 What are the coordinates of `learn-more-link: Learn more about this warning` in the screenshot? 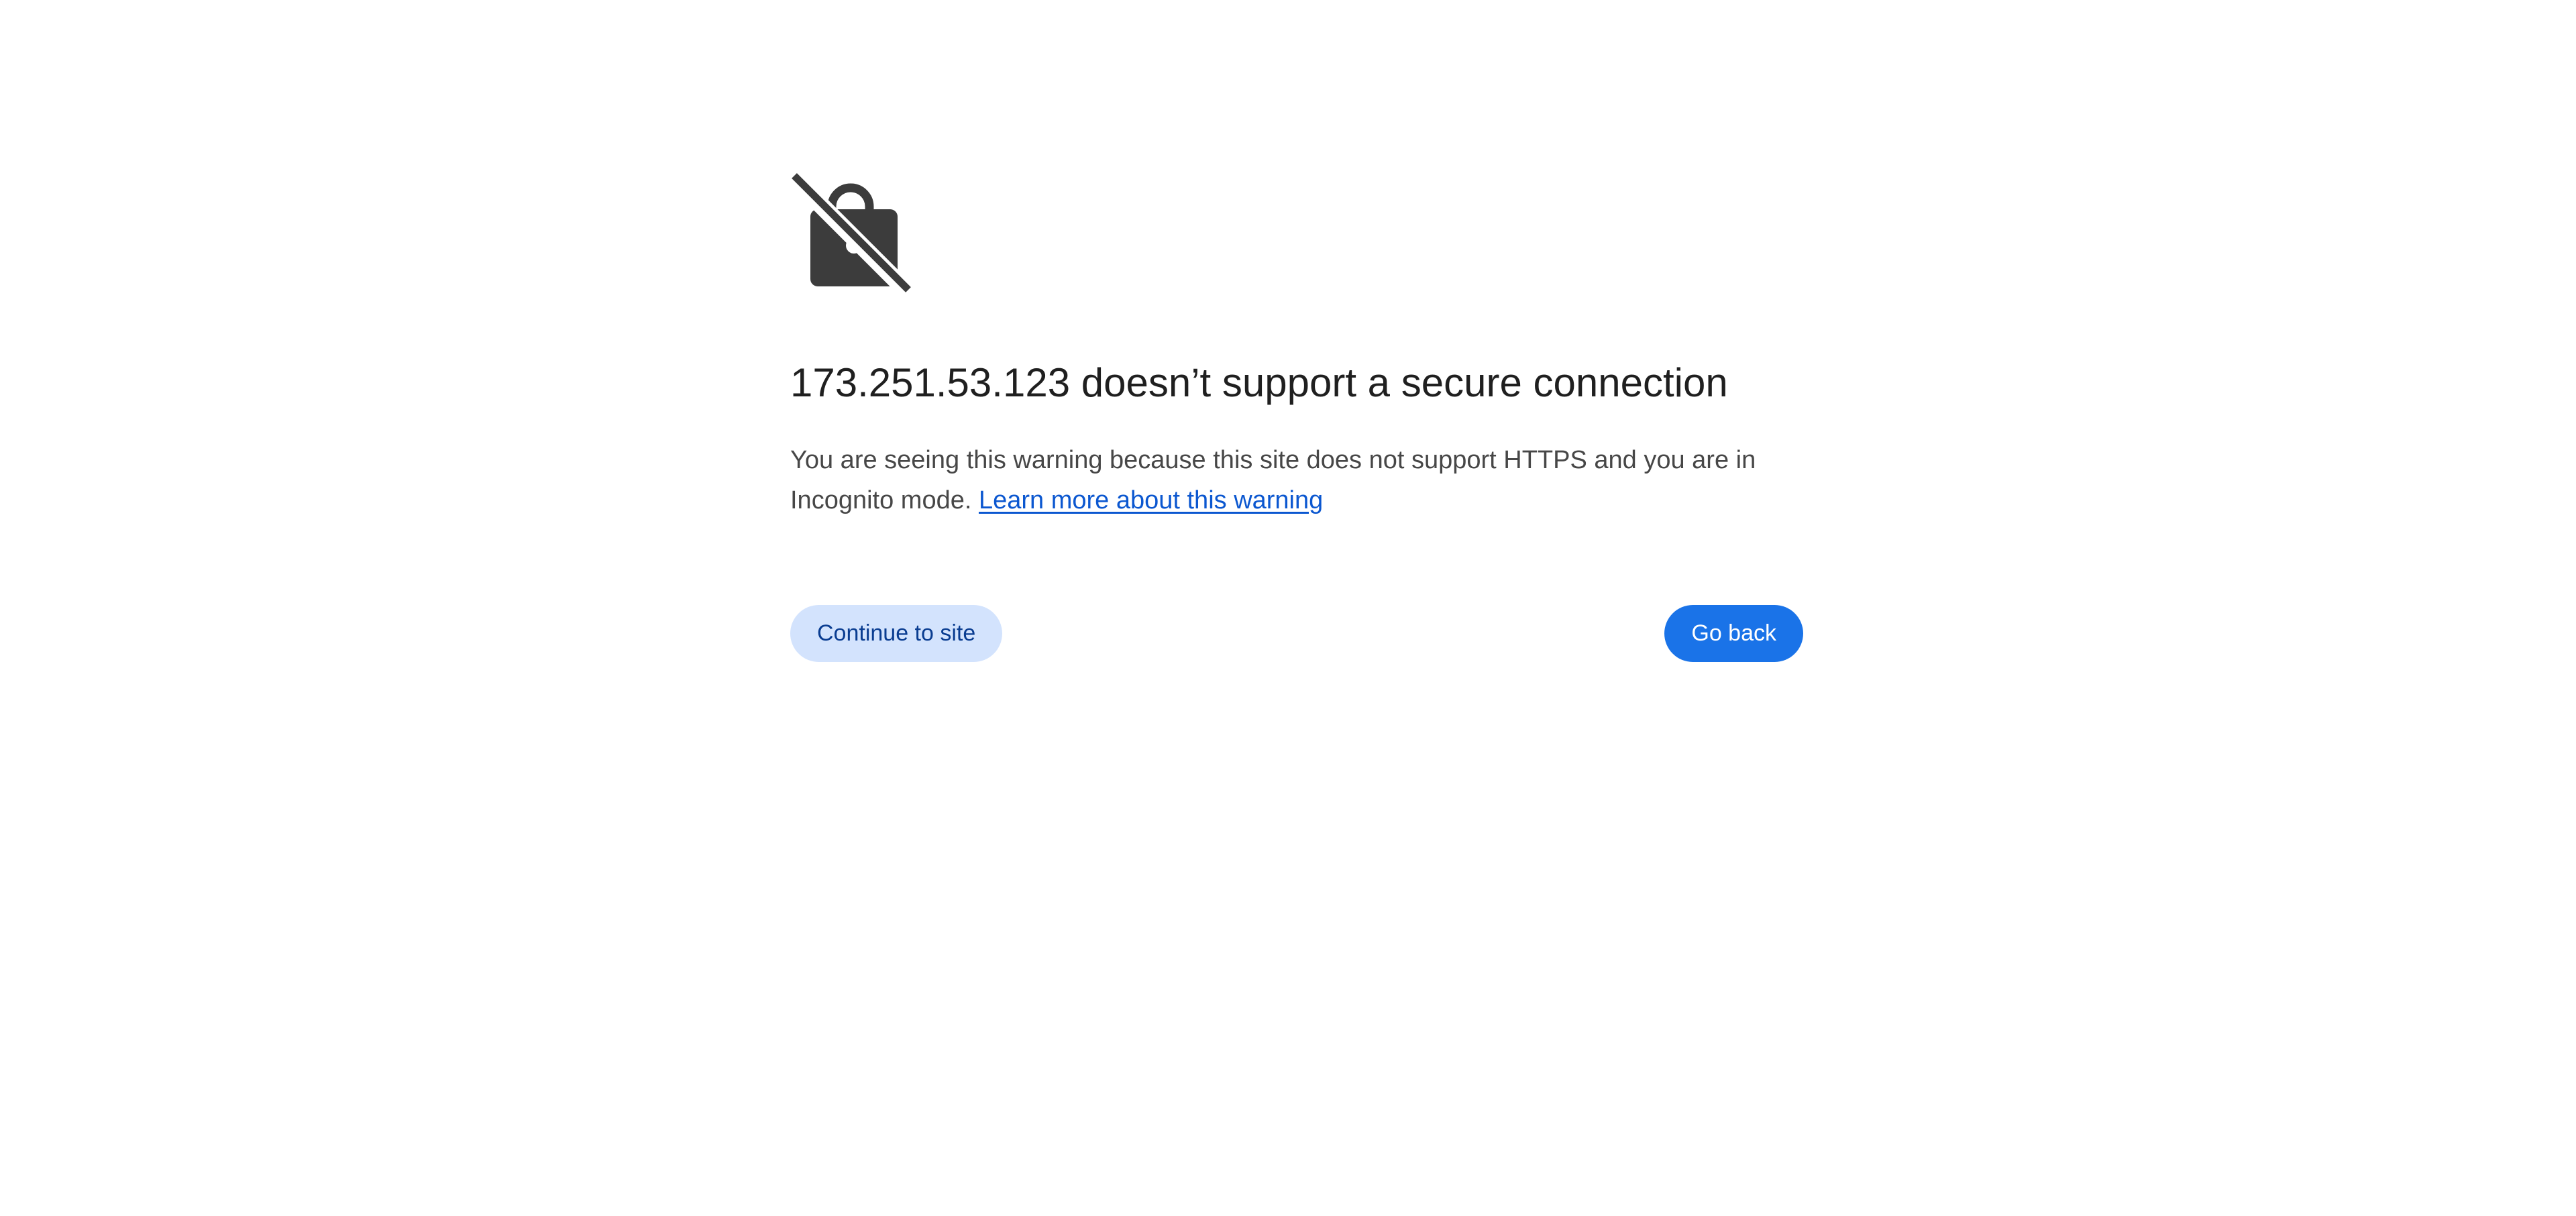 It's located at (1151, 500).